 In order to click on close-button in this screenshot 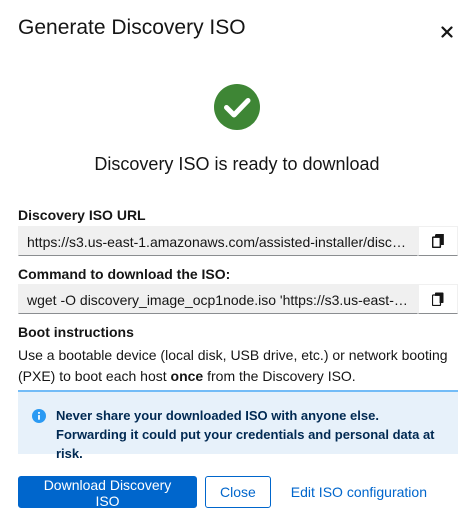, I will do `click(447, 32)`.